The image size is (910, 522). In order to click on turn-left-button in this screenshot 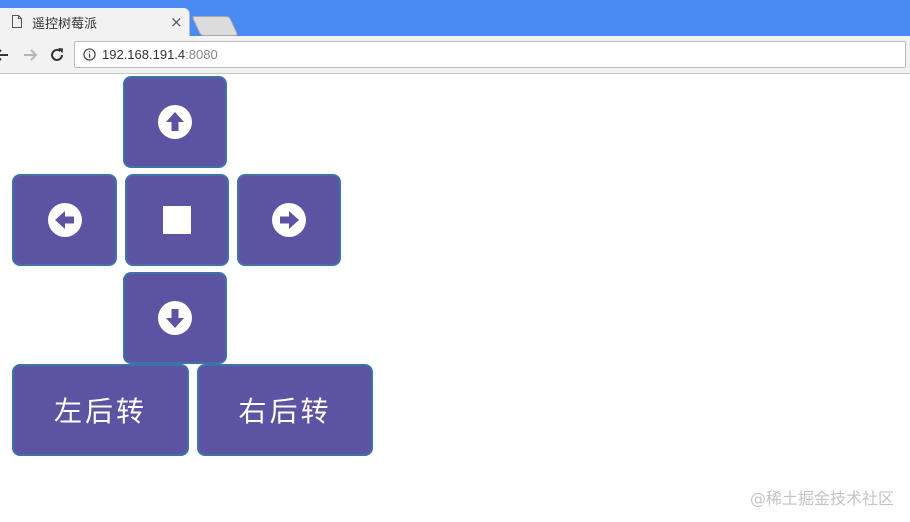, I will do `click(64, 220)`.